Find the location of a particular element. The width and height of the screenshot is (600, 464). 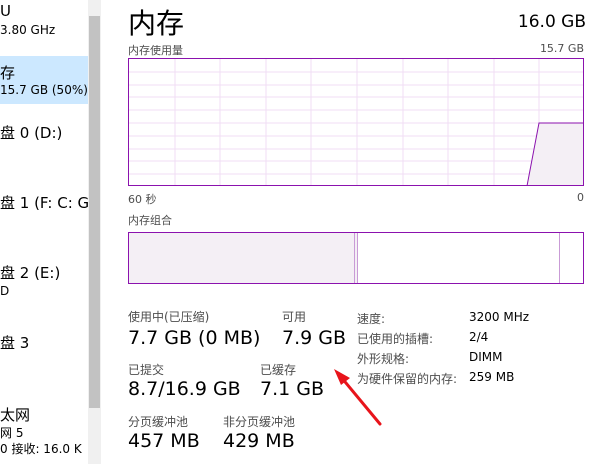

memory-composition-bar is located at coordinates (356, 258).